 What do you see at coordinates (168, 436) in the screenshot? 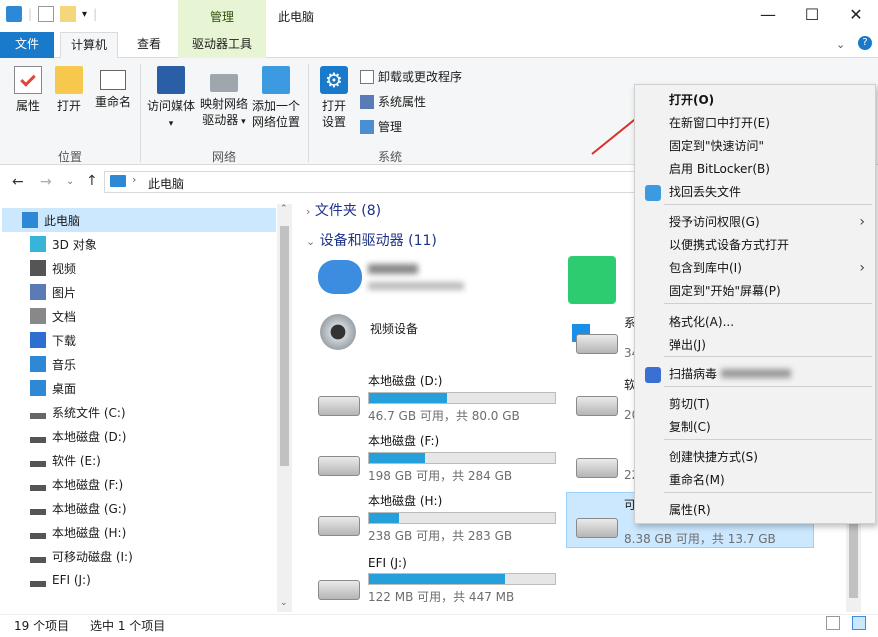
I see `nav-item: 本地磁盘 (D:)` at bounding box center [168, 436].